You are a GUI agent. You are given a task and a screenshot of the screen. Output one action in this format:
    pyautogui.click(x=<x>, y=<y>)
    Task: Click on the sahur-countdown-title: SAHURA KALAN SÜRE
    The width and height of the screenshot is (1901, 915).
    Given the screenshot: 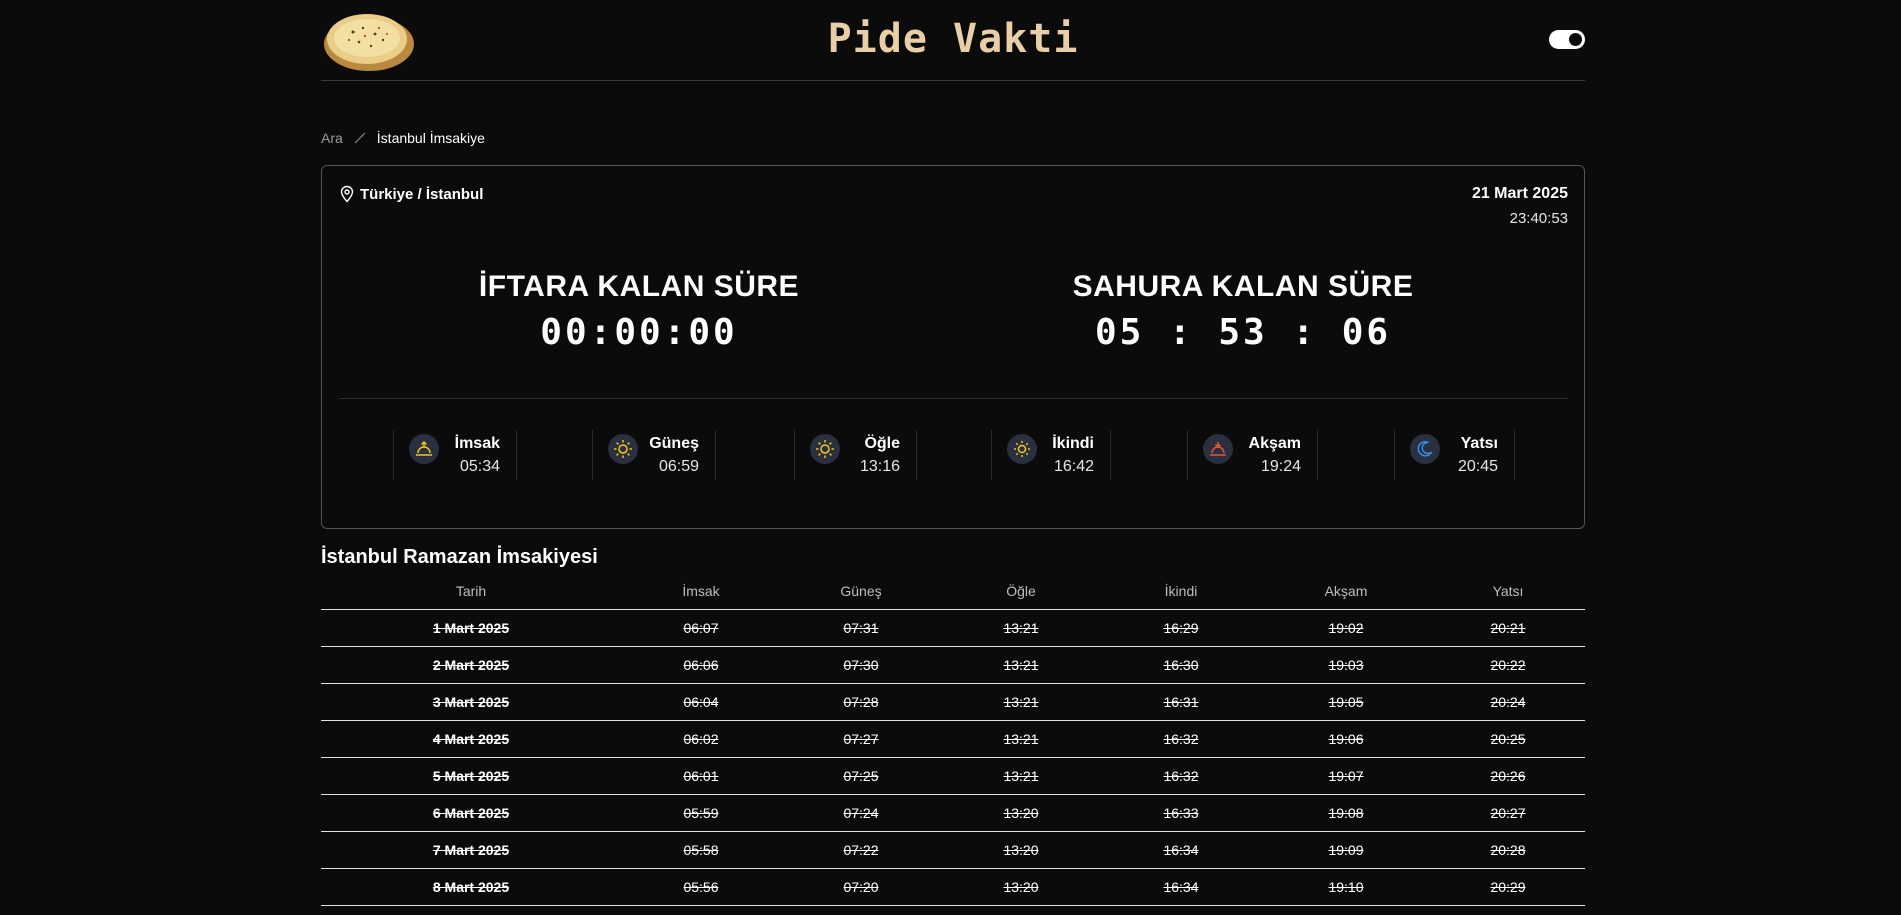 What is the action you would take?
    pyautogui.click(x=1243, y=286)
    